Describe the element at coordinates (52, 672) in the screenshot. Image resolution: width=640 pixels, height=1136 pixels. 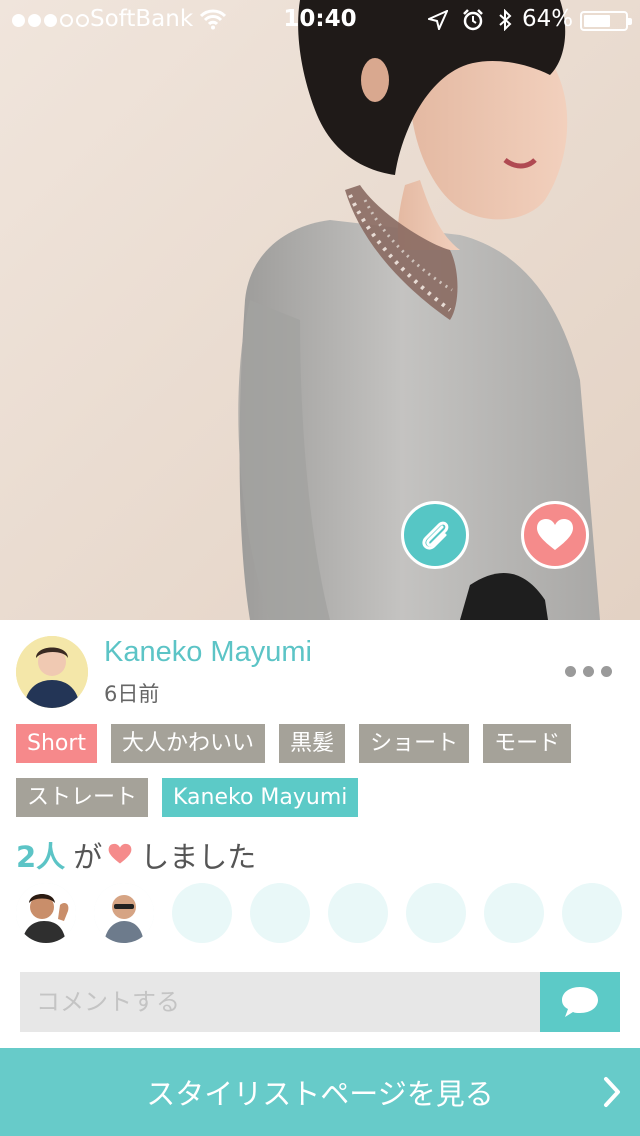
I see `author-avatar` at that location.